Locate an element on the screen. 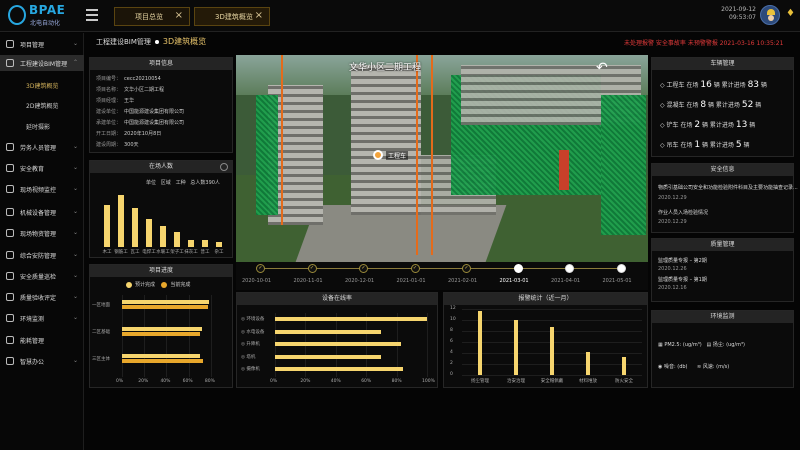 The width and height of the screenshot is (800, 450). env-row-pm25: ▦ PM2.5: (ug/m³) ▤ 扬尘: (ug/m³) is located at coordinates (701, 344).